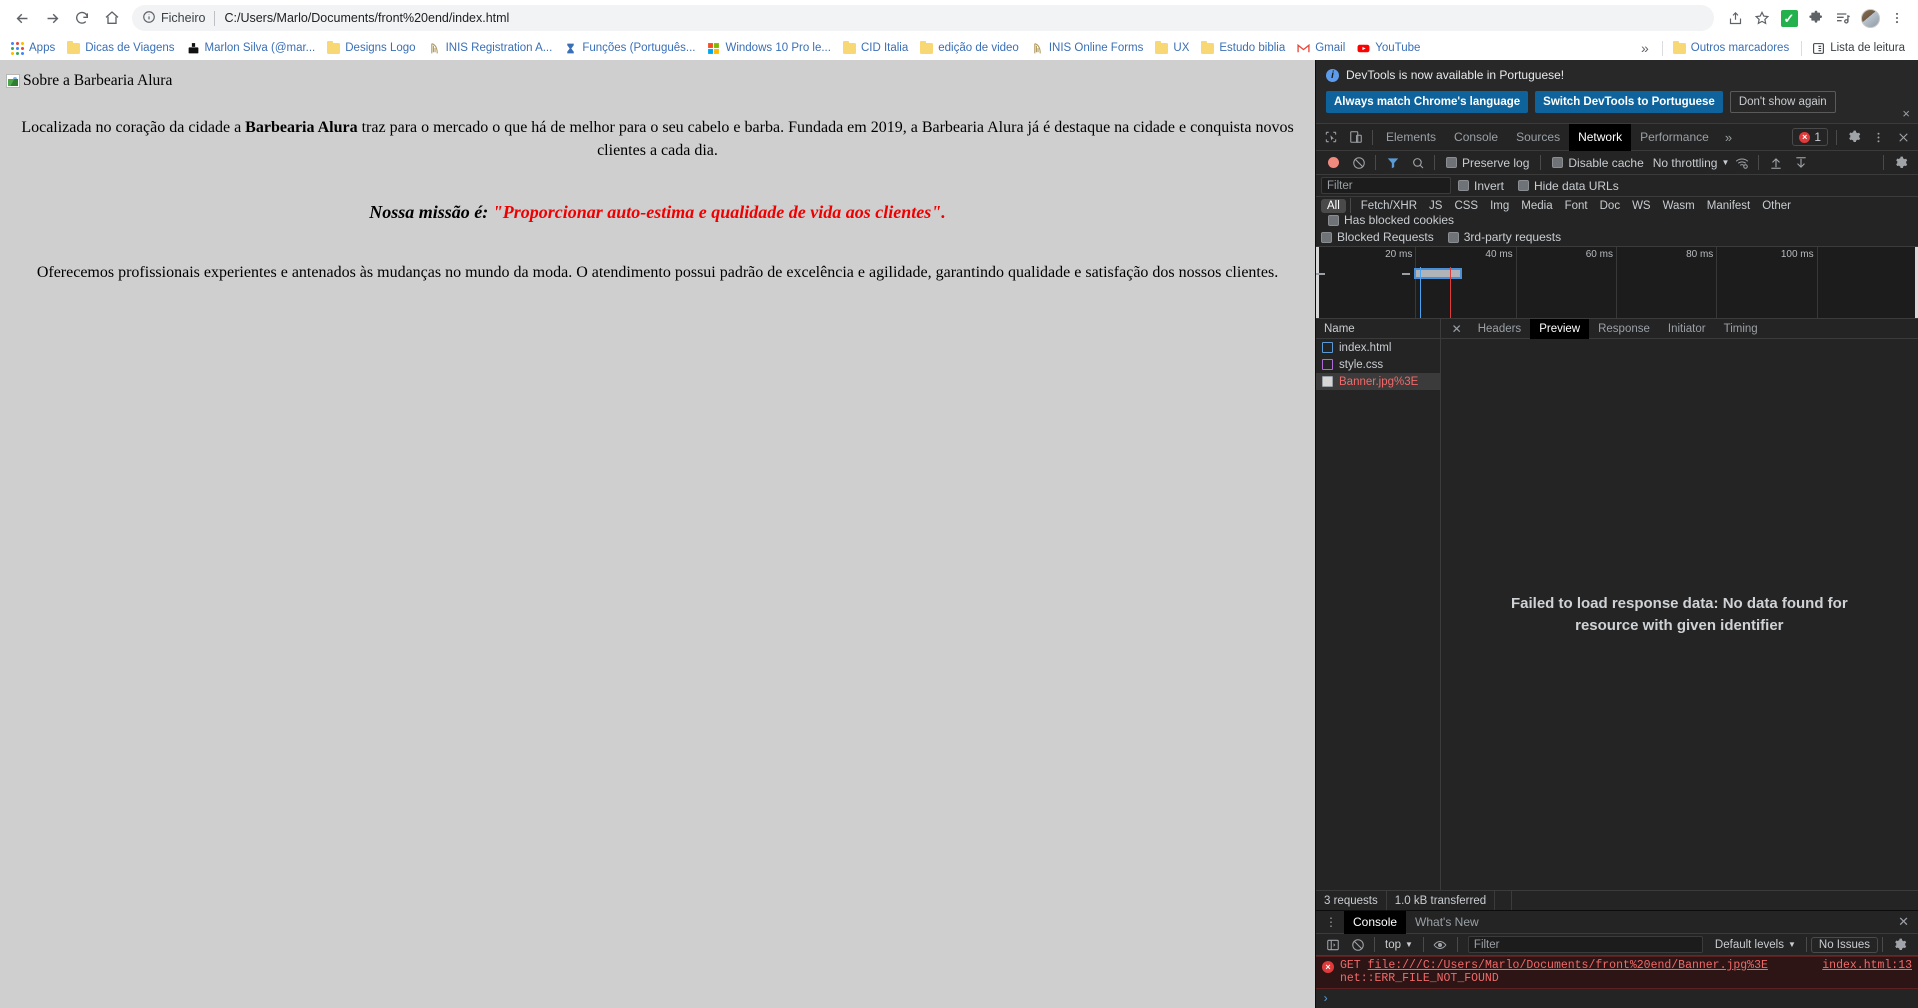  What do you see at coordinates (1447, 922) in the screenshot?
I see `drawer-tab-whats-new: What's New` at bounding box center [1447, 922].